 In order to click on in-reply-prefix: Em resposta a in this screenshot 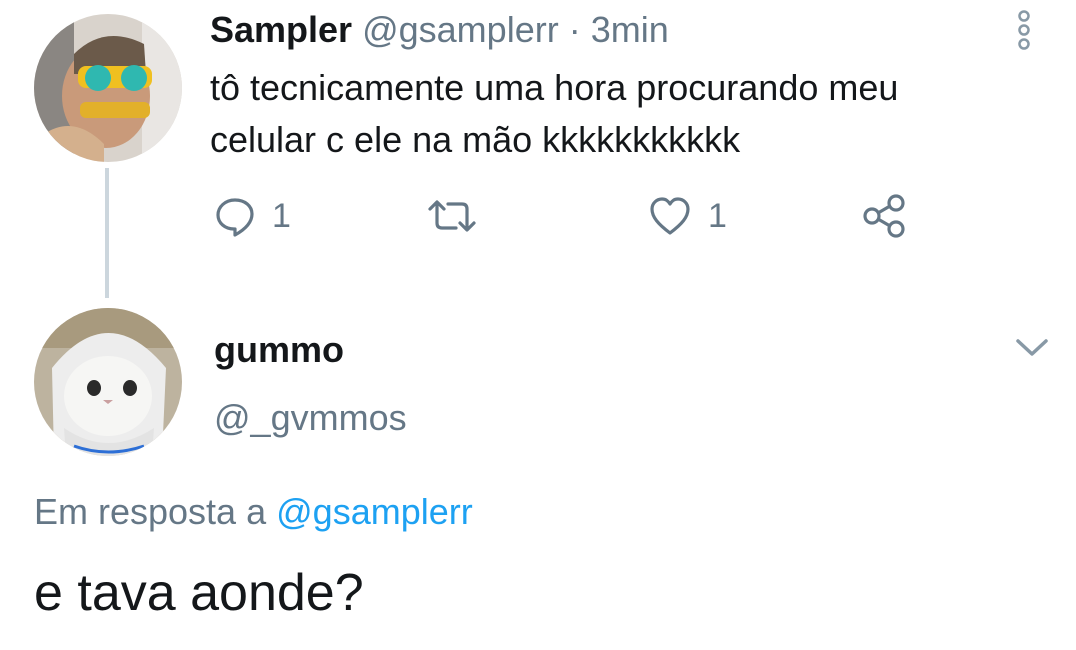, I will do `click(150, 511)`.